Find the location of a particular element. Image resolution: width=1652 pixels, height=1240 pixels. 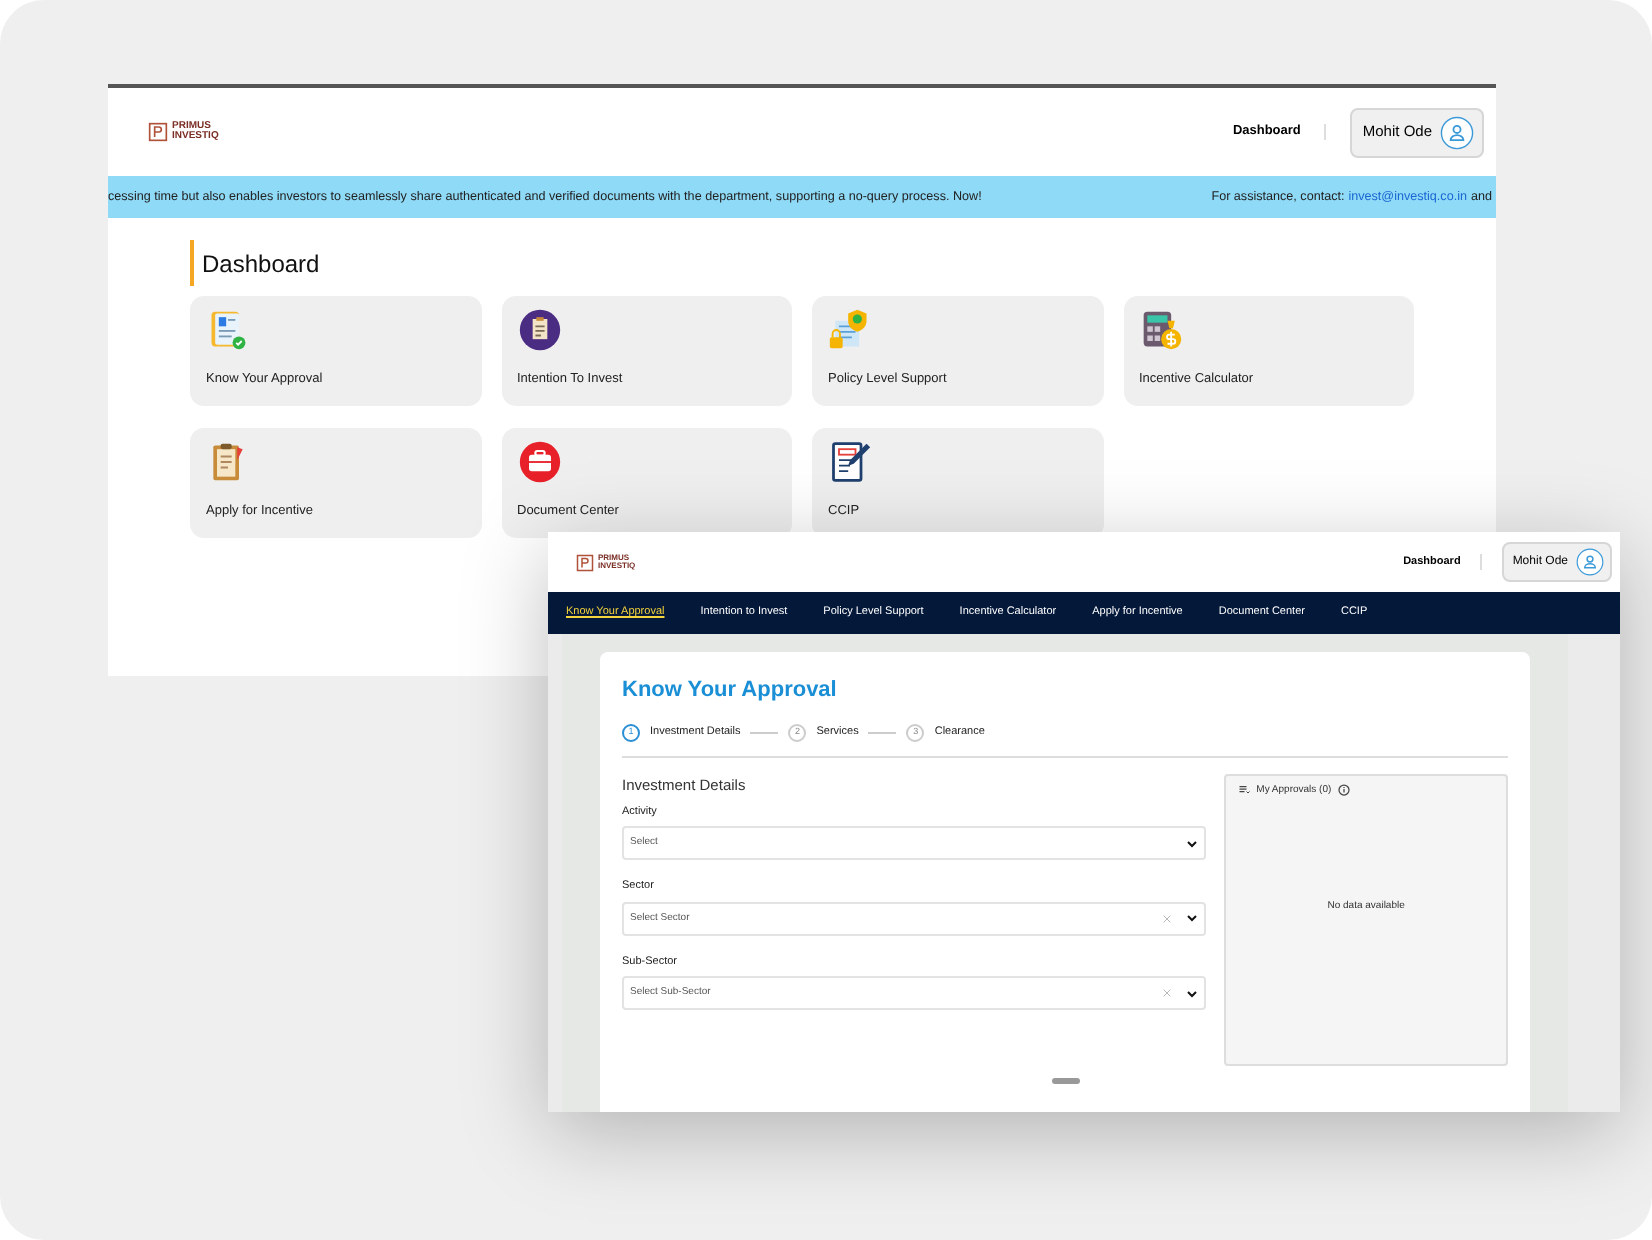

info-icon is located at coordinates (1343, 790).